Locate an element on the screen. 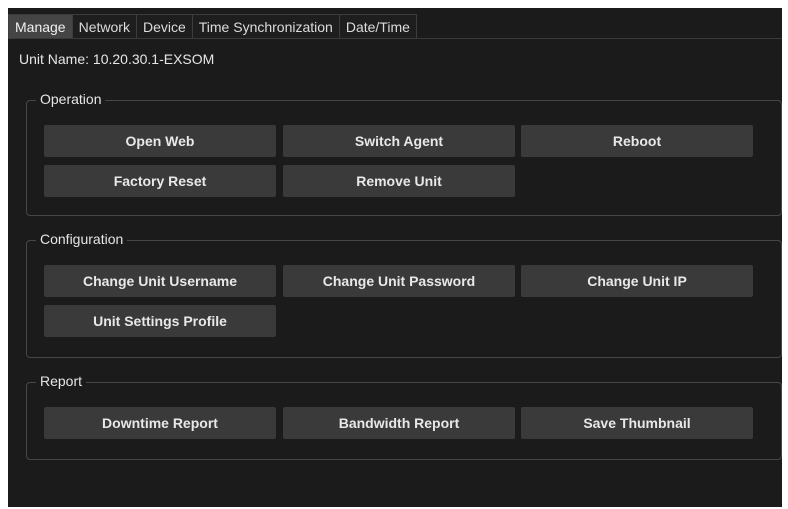  tab-date-time: Date/Time is located at coordinates (377, 26).